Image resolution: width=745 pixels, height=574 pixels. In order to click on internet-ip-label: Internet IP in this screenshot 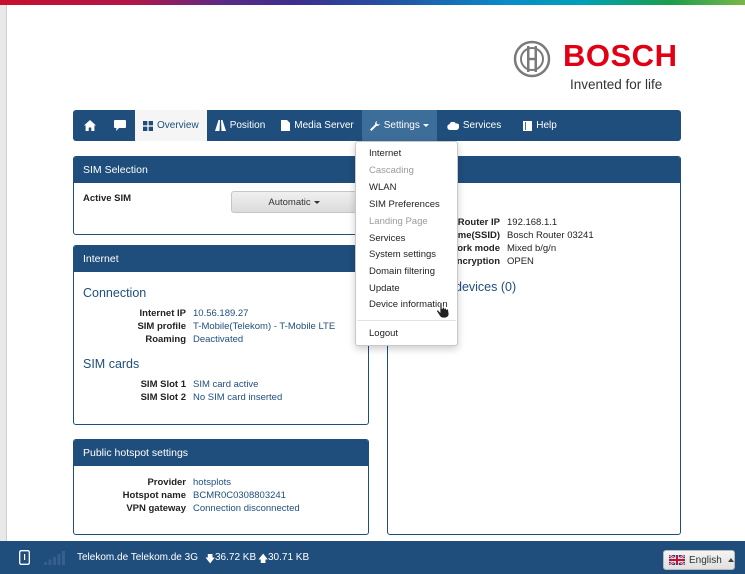, I will do `click(162, 313)`.